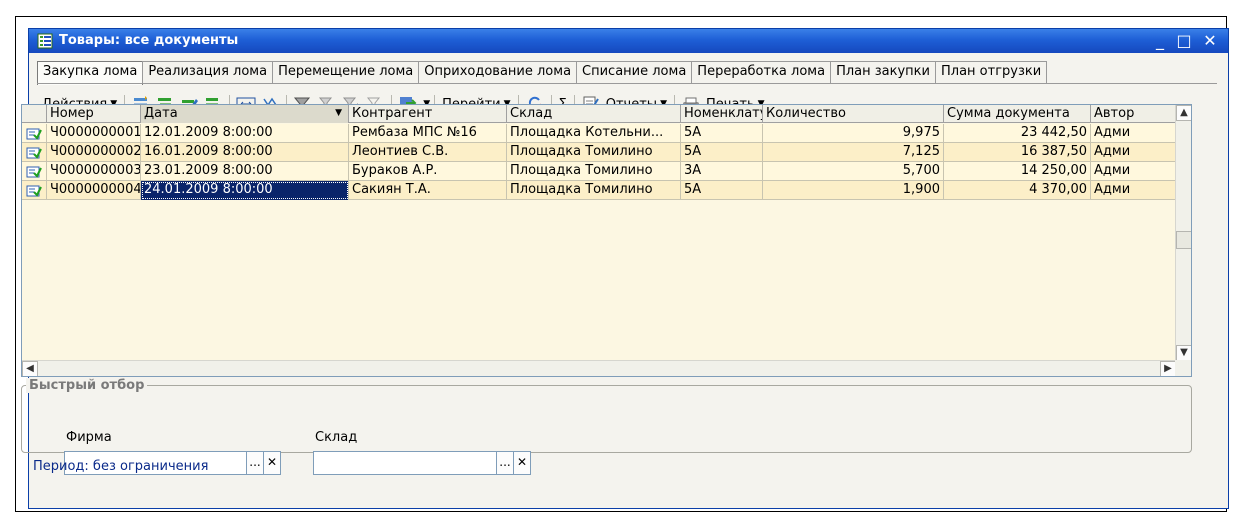 Image resolution: width=1244 pixels, height=522 pixels. I want to click on tab-process-scrap: Переработка лома, so click(761, 72).